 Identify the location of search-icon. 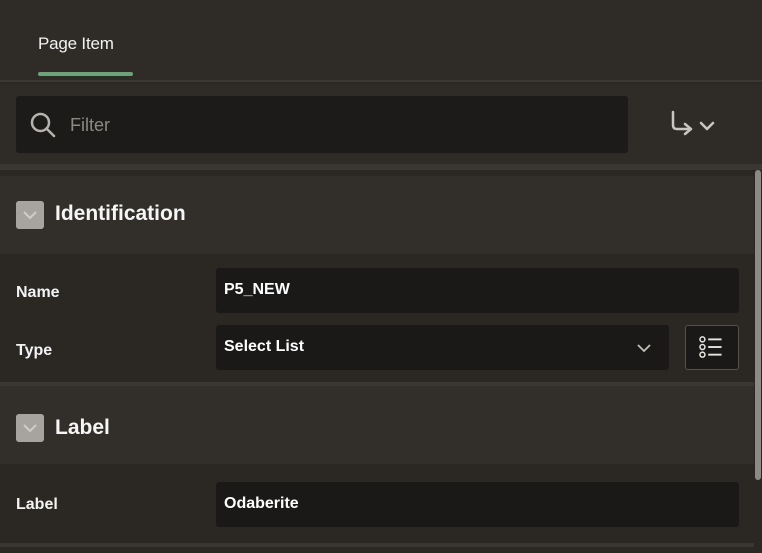
(43, 125).